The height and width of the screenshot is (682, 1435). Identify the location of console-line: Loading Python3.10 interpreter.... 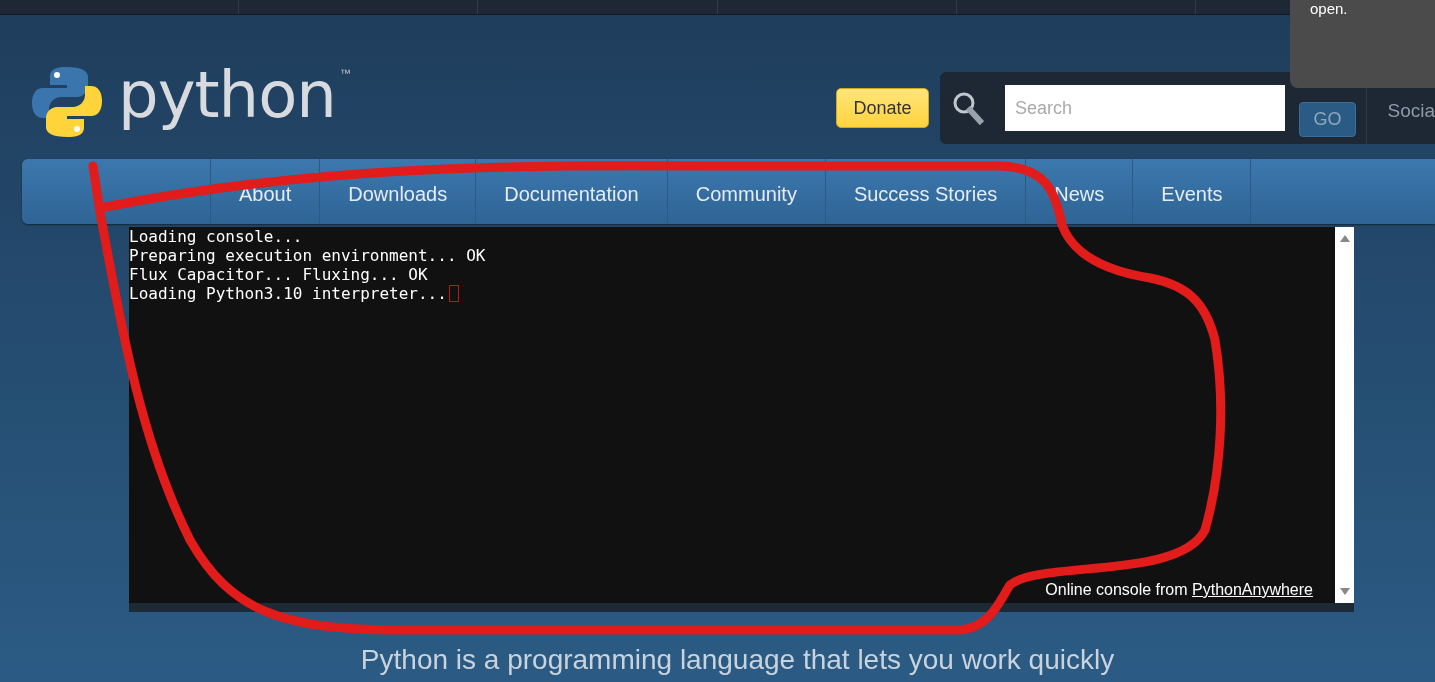
(732, 293).